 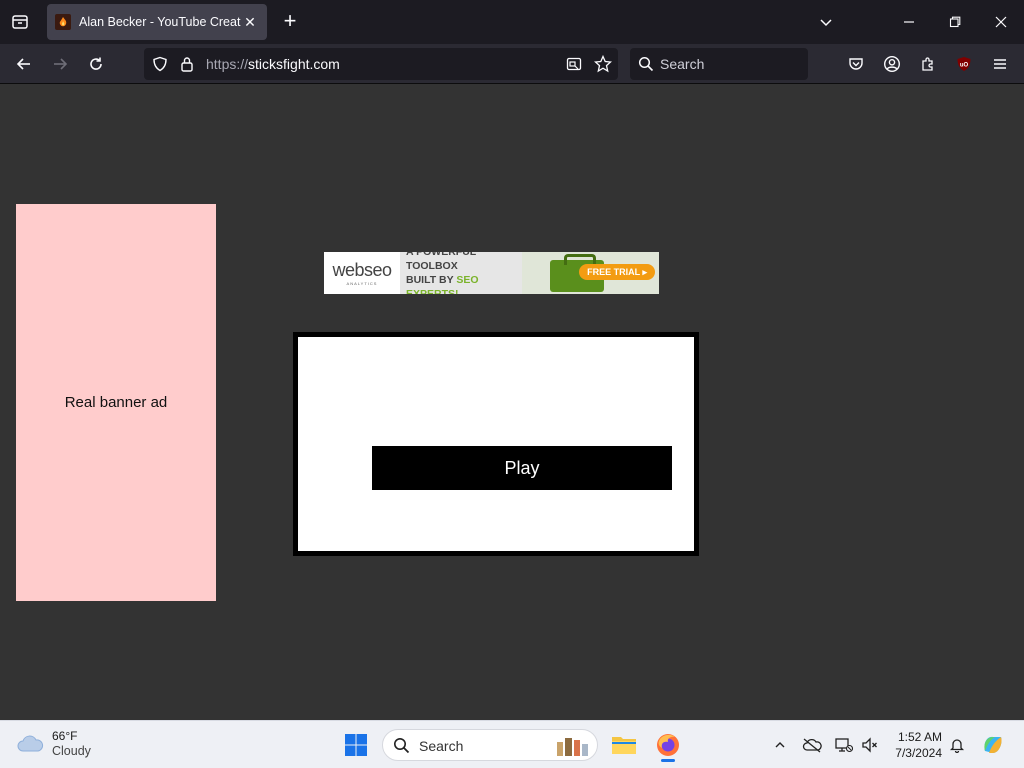 What do you see at coordinates (441, 746) in the screenshot?
I see `taskbar-search-label: Search` at bounding box center [441, 746].